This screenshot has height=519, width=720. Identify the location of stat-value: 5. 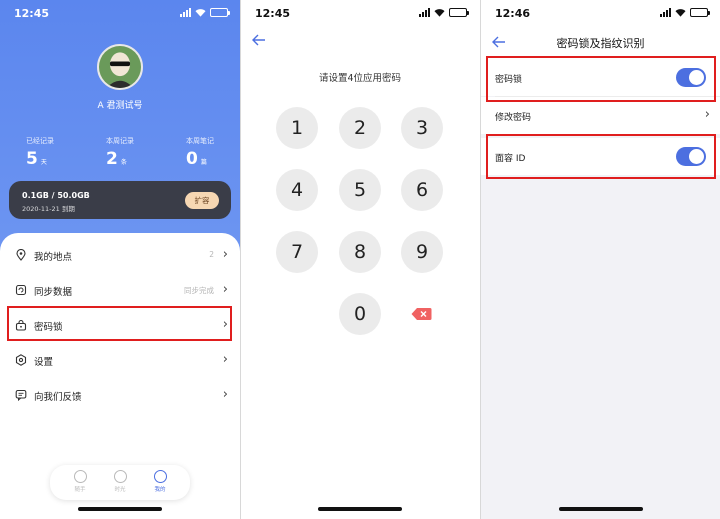
(32, 159).